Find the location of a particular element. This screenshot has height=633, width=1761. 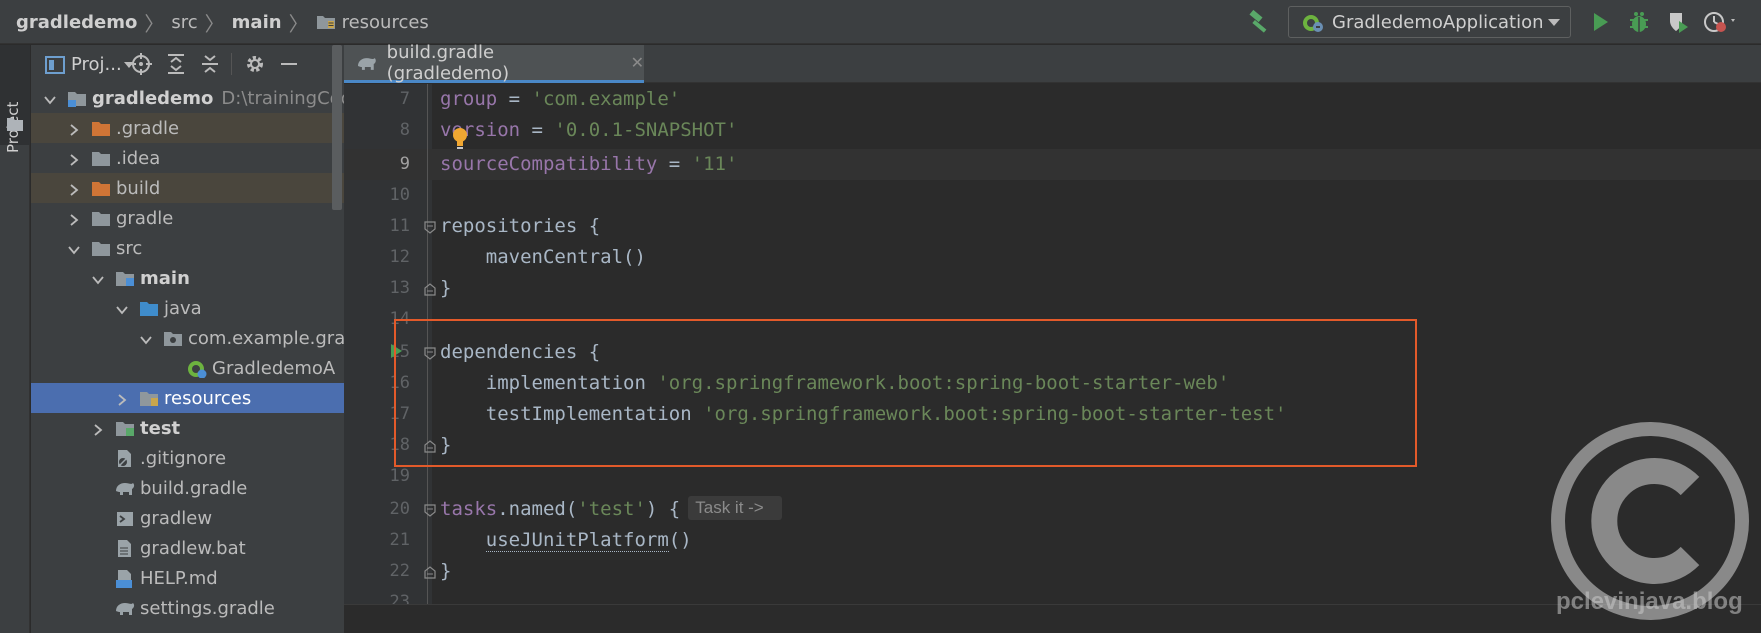

code-line-7: group = 'com.example' is located at coordinates (560, 99).